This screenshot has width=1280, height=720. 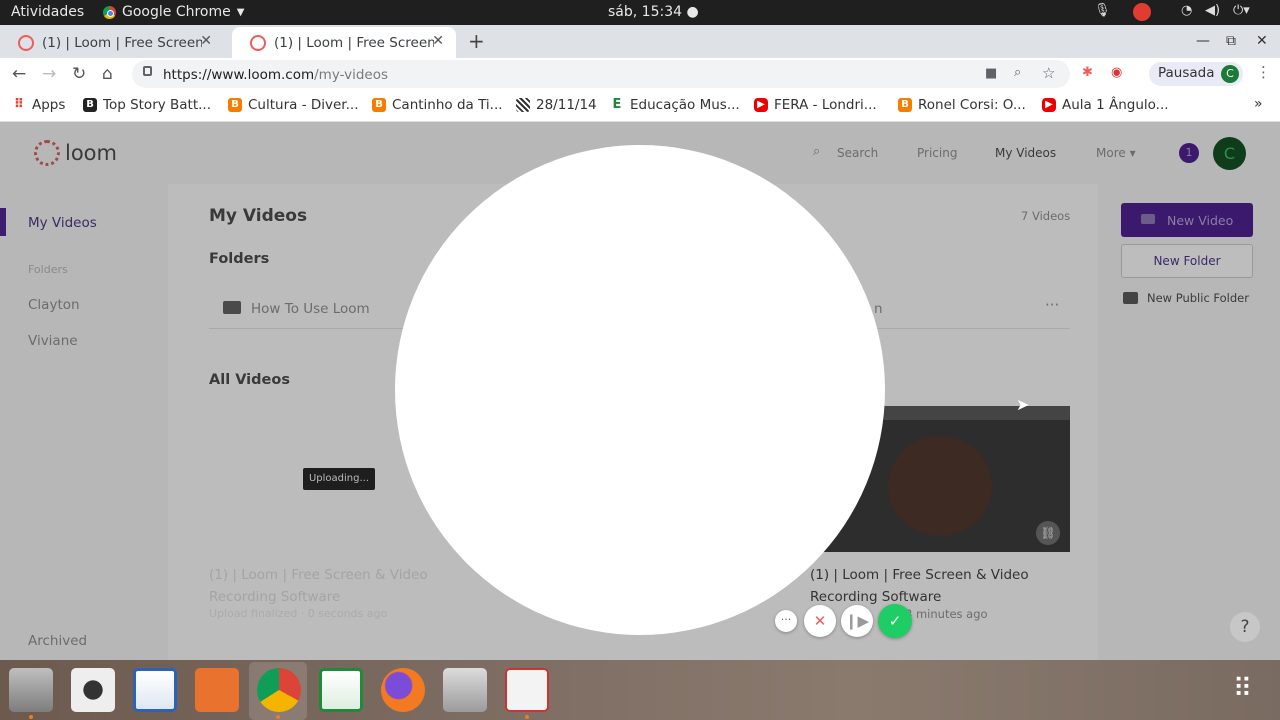 I want to click on loom-logo-icon, so click(x=47, y=153).